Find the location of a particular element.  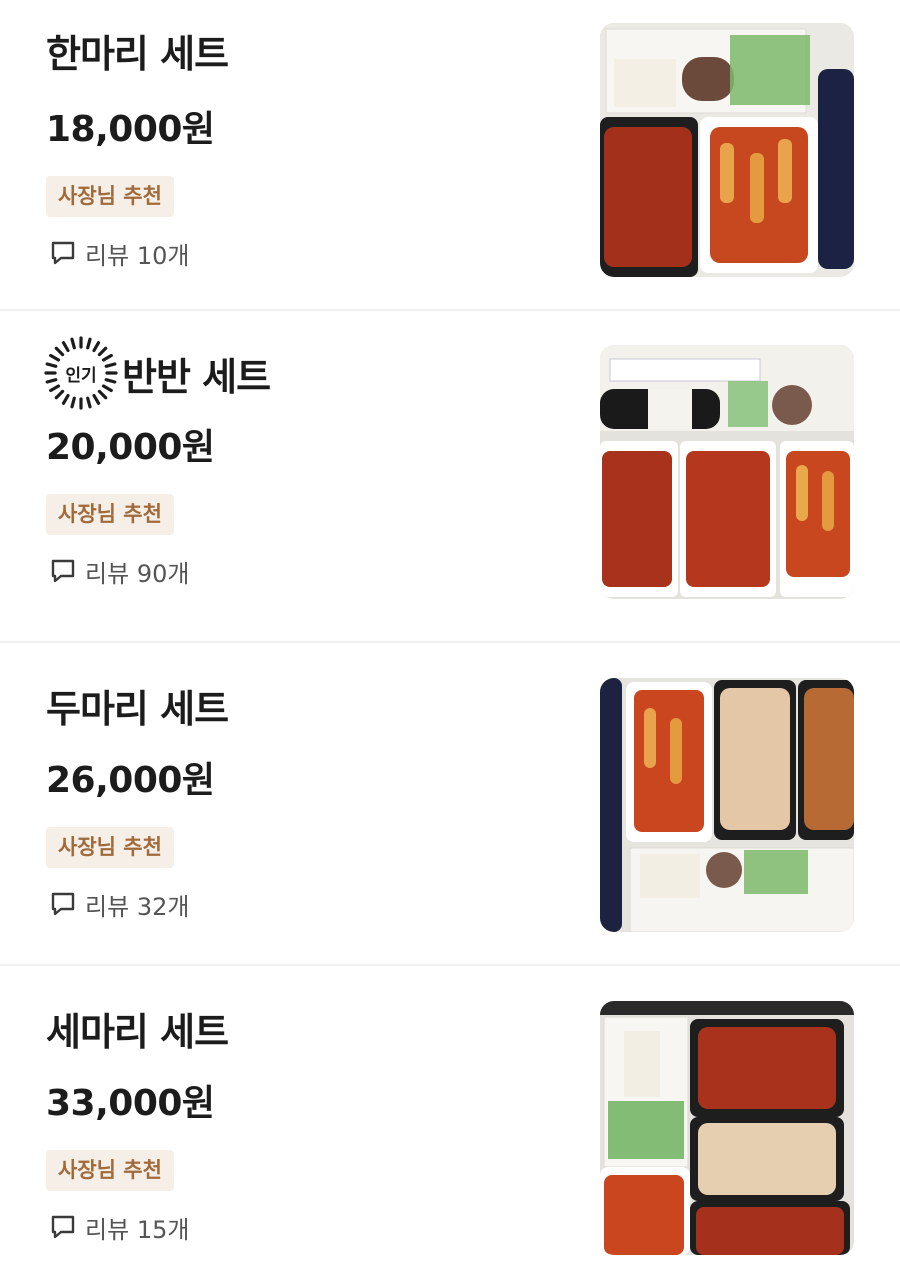

menu-item-title: 반반 세트 is located at coordinates (196, 376).